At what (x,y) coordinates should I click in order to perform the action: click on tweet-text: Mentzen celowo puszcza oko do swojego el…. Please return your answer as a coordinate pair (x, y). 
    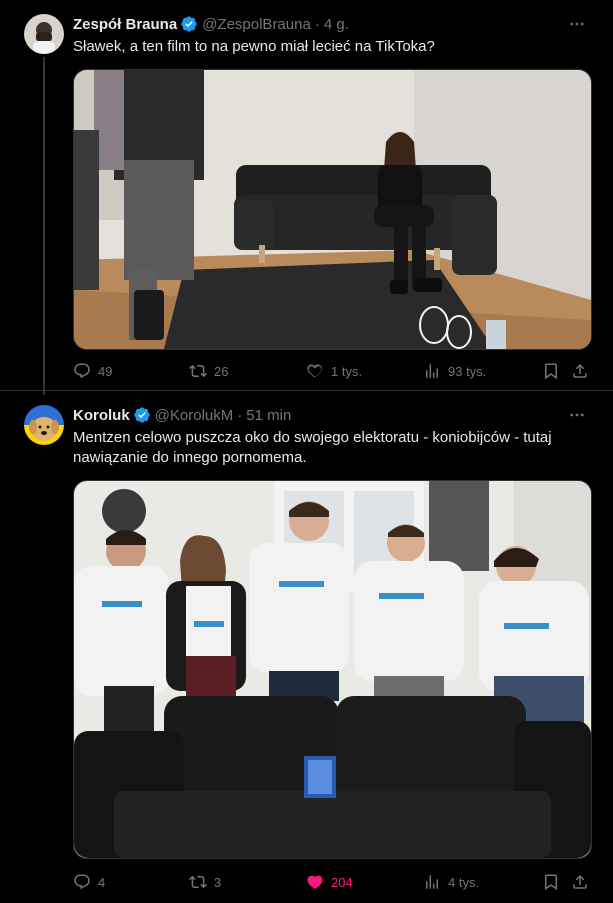
    Looking at the image, I should click on (312, 447).